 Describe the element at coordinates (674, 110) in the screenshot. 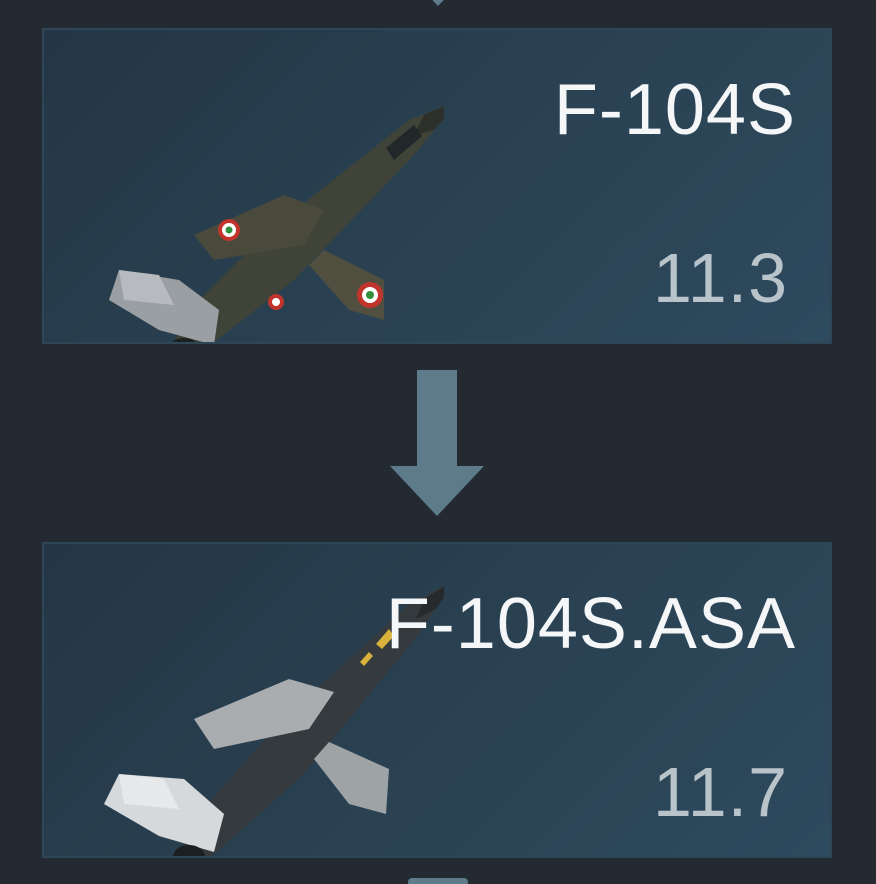

I see `vehicle-name: F-104S` at that location.